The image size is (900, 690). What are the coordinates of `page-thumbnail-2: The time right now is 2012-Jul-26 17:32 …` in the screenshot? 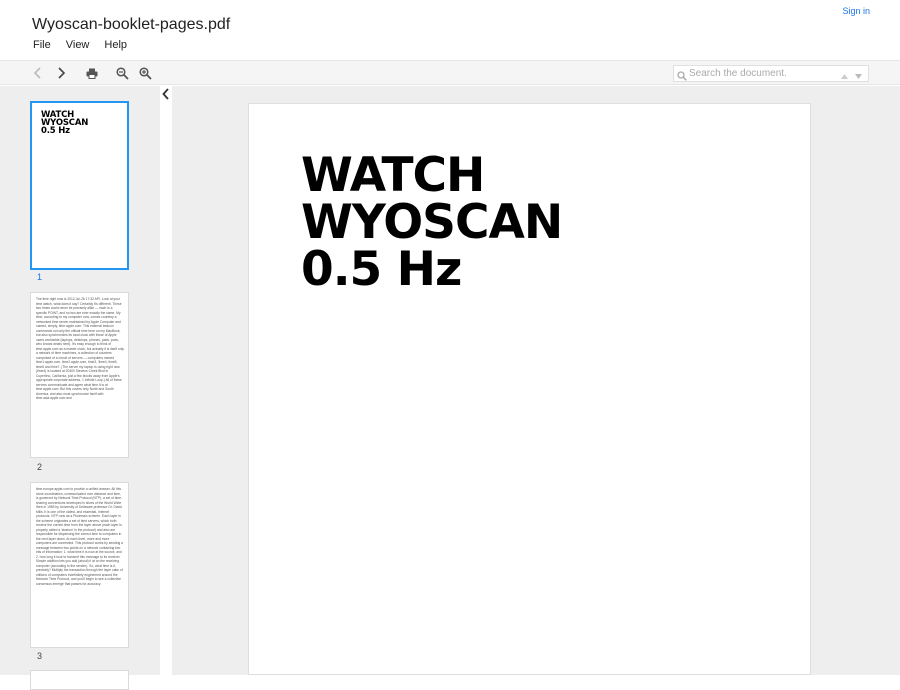 It's located at (79, 375).